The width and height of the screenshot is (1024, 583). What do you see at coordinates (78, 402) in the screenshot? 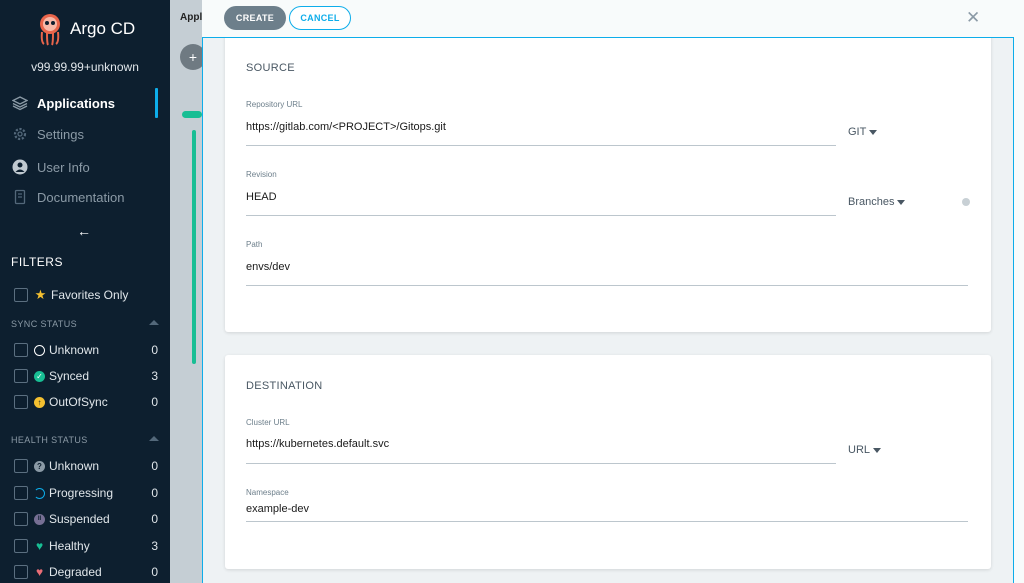
I see `filter-label: OutOfSync` at bounding box center [78, 402].